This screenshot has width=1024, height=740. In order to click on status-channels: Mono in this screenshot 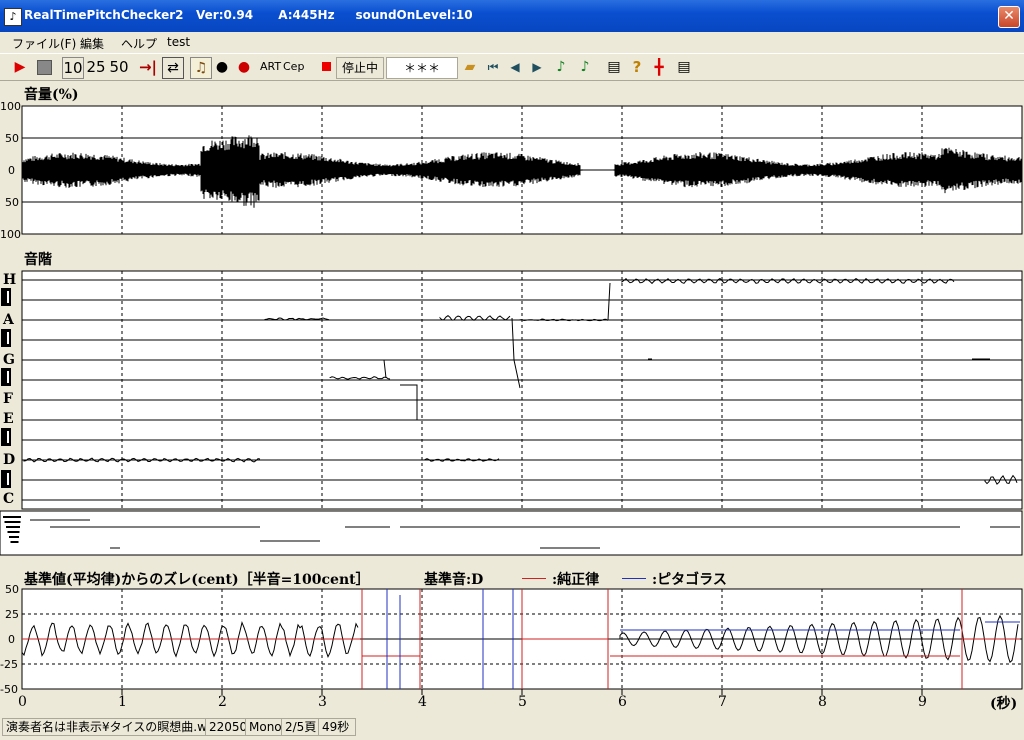, I will do `click(265, 727)`.